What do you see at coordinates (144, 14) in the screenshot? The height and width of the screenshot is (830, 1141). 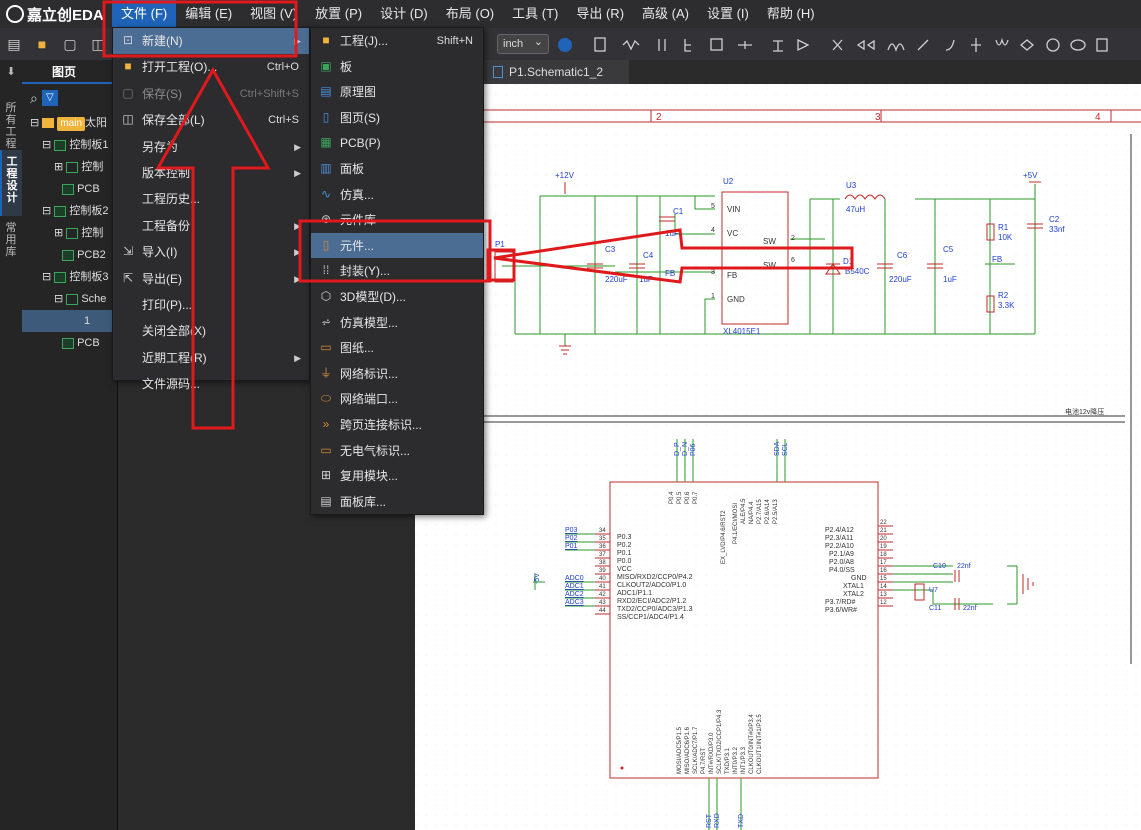 I see `menu-file: 文件 (F)` at bounding box center [144, 14].